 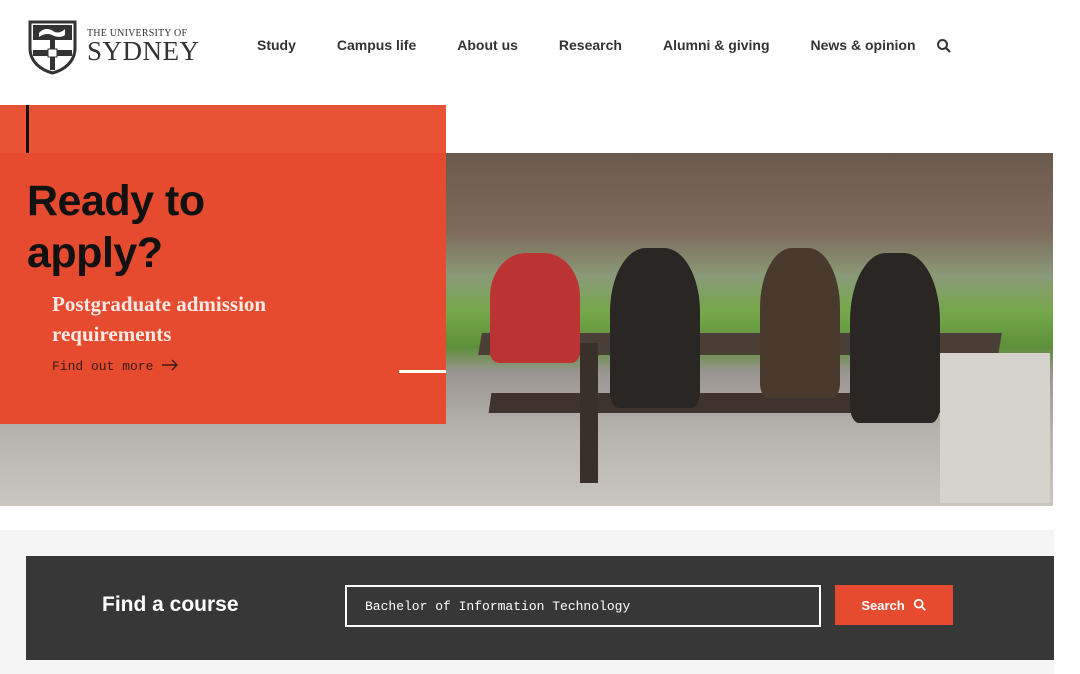 I want to click on nav-research: Research, so click(x=590, y=45).